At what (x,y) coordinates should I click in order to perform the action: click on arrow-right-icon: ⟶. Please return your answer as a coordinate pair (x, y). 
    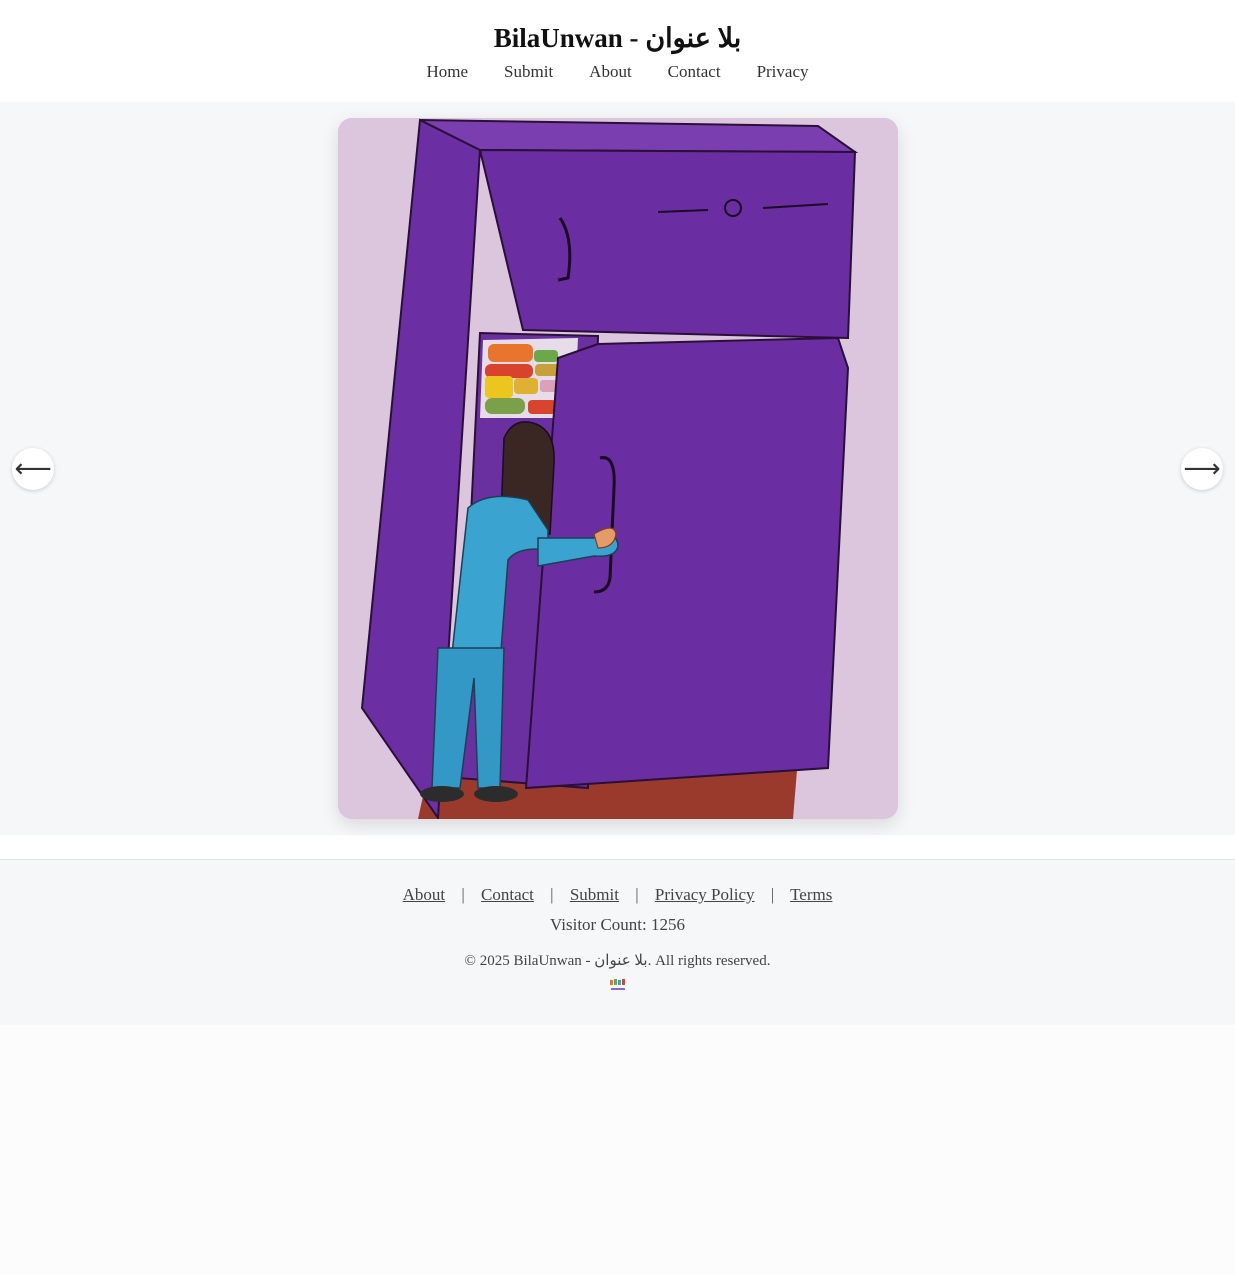
    Looking at the image, I should click on (1202, 469).